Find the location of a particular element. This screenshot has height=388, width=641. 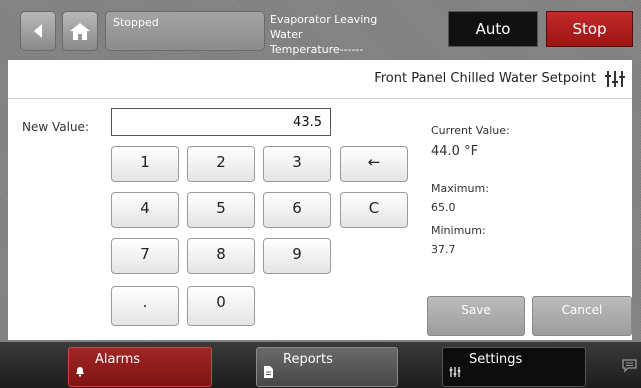

new-value-label: New Value: is located at coordinates (55, 127).